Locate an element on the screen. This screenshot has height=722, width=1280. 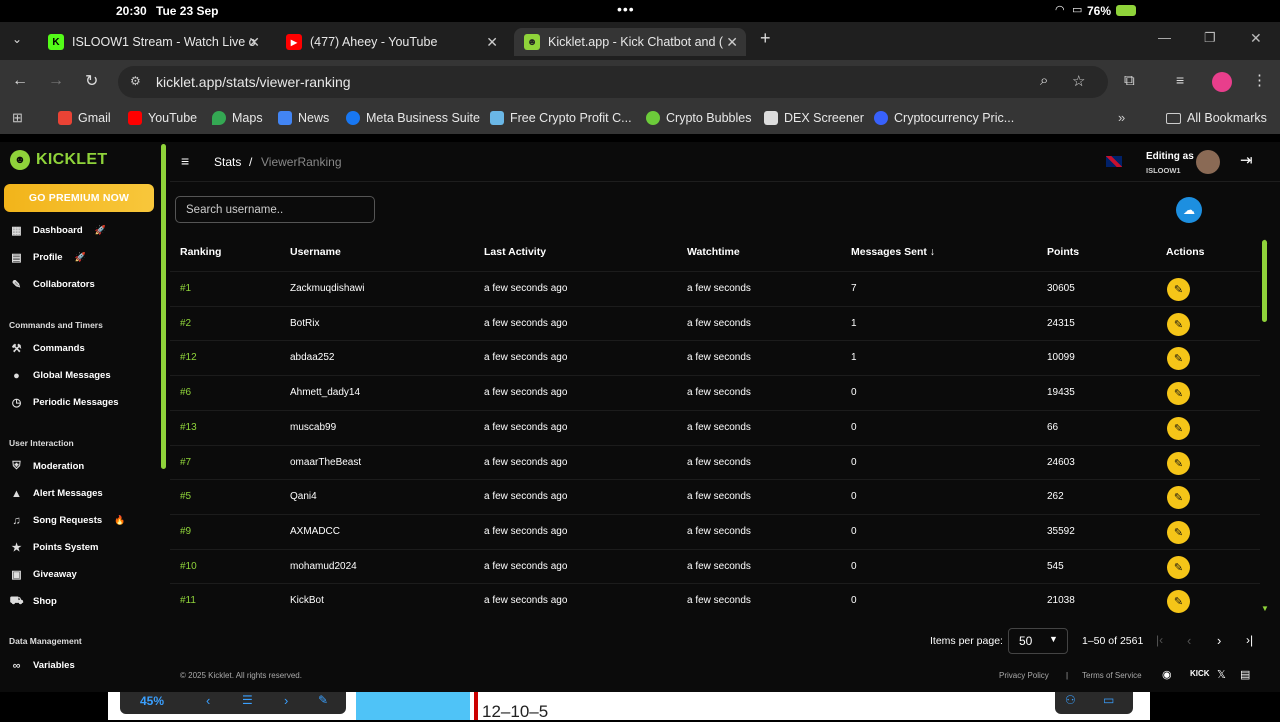
wrench-icon: ⚒ is located at coordinates (16, 349).